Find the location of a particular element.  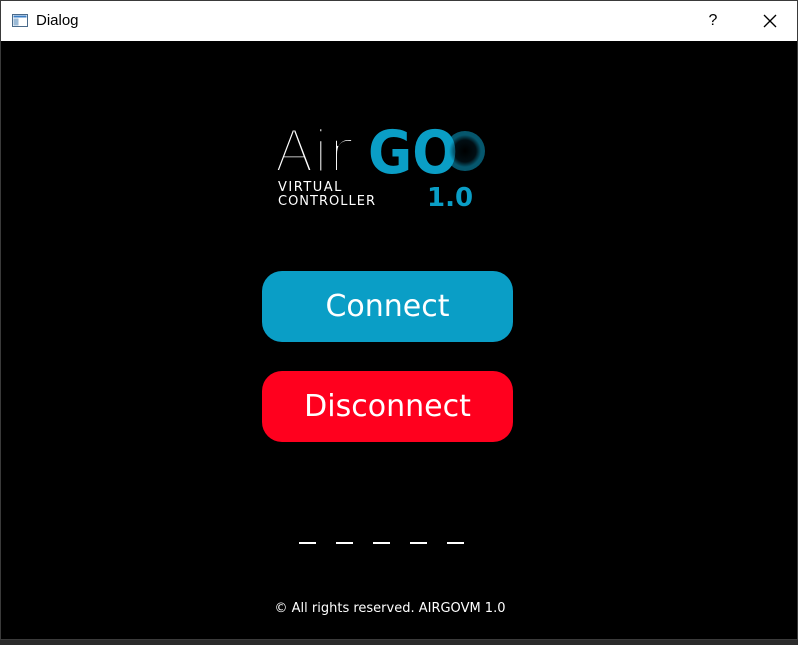

close-icon is located at coordinates (770, 21).